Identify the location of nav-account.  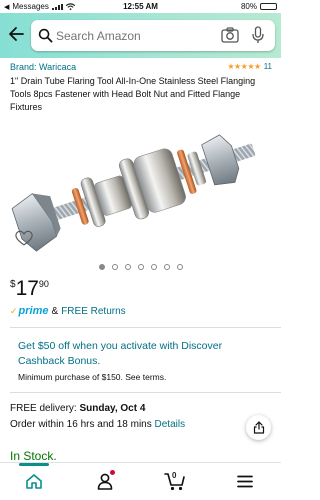
(105, 481).